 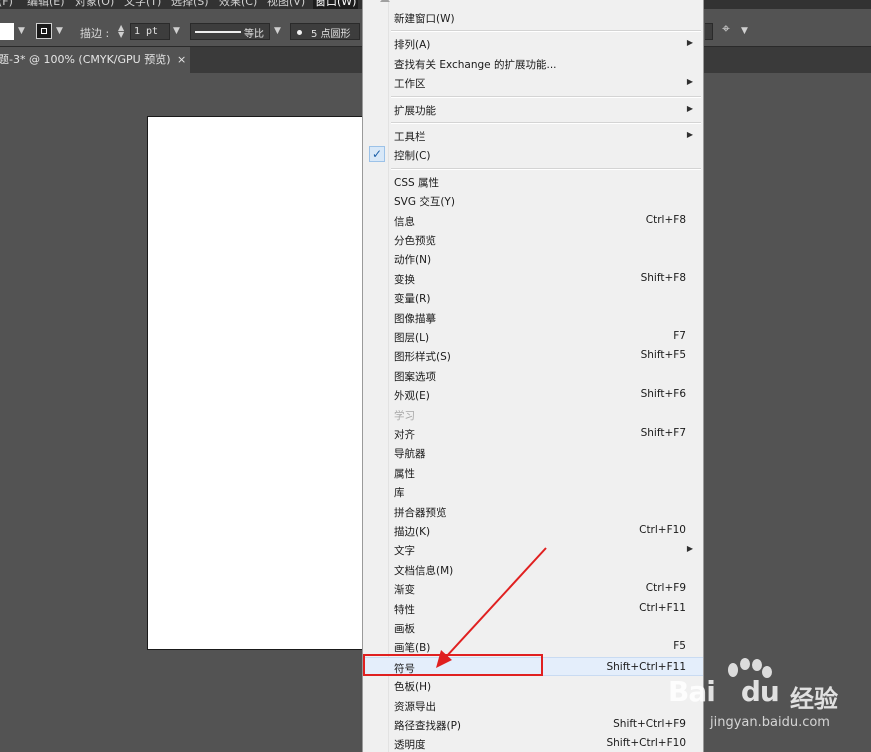 I want to click on menu-item: 排列(A) ▶, so click(x=533, y=43).